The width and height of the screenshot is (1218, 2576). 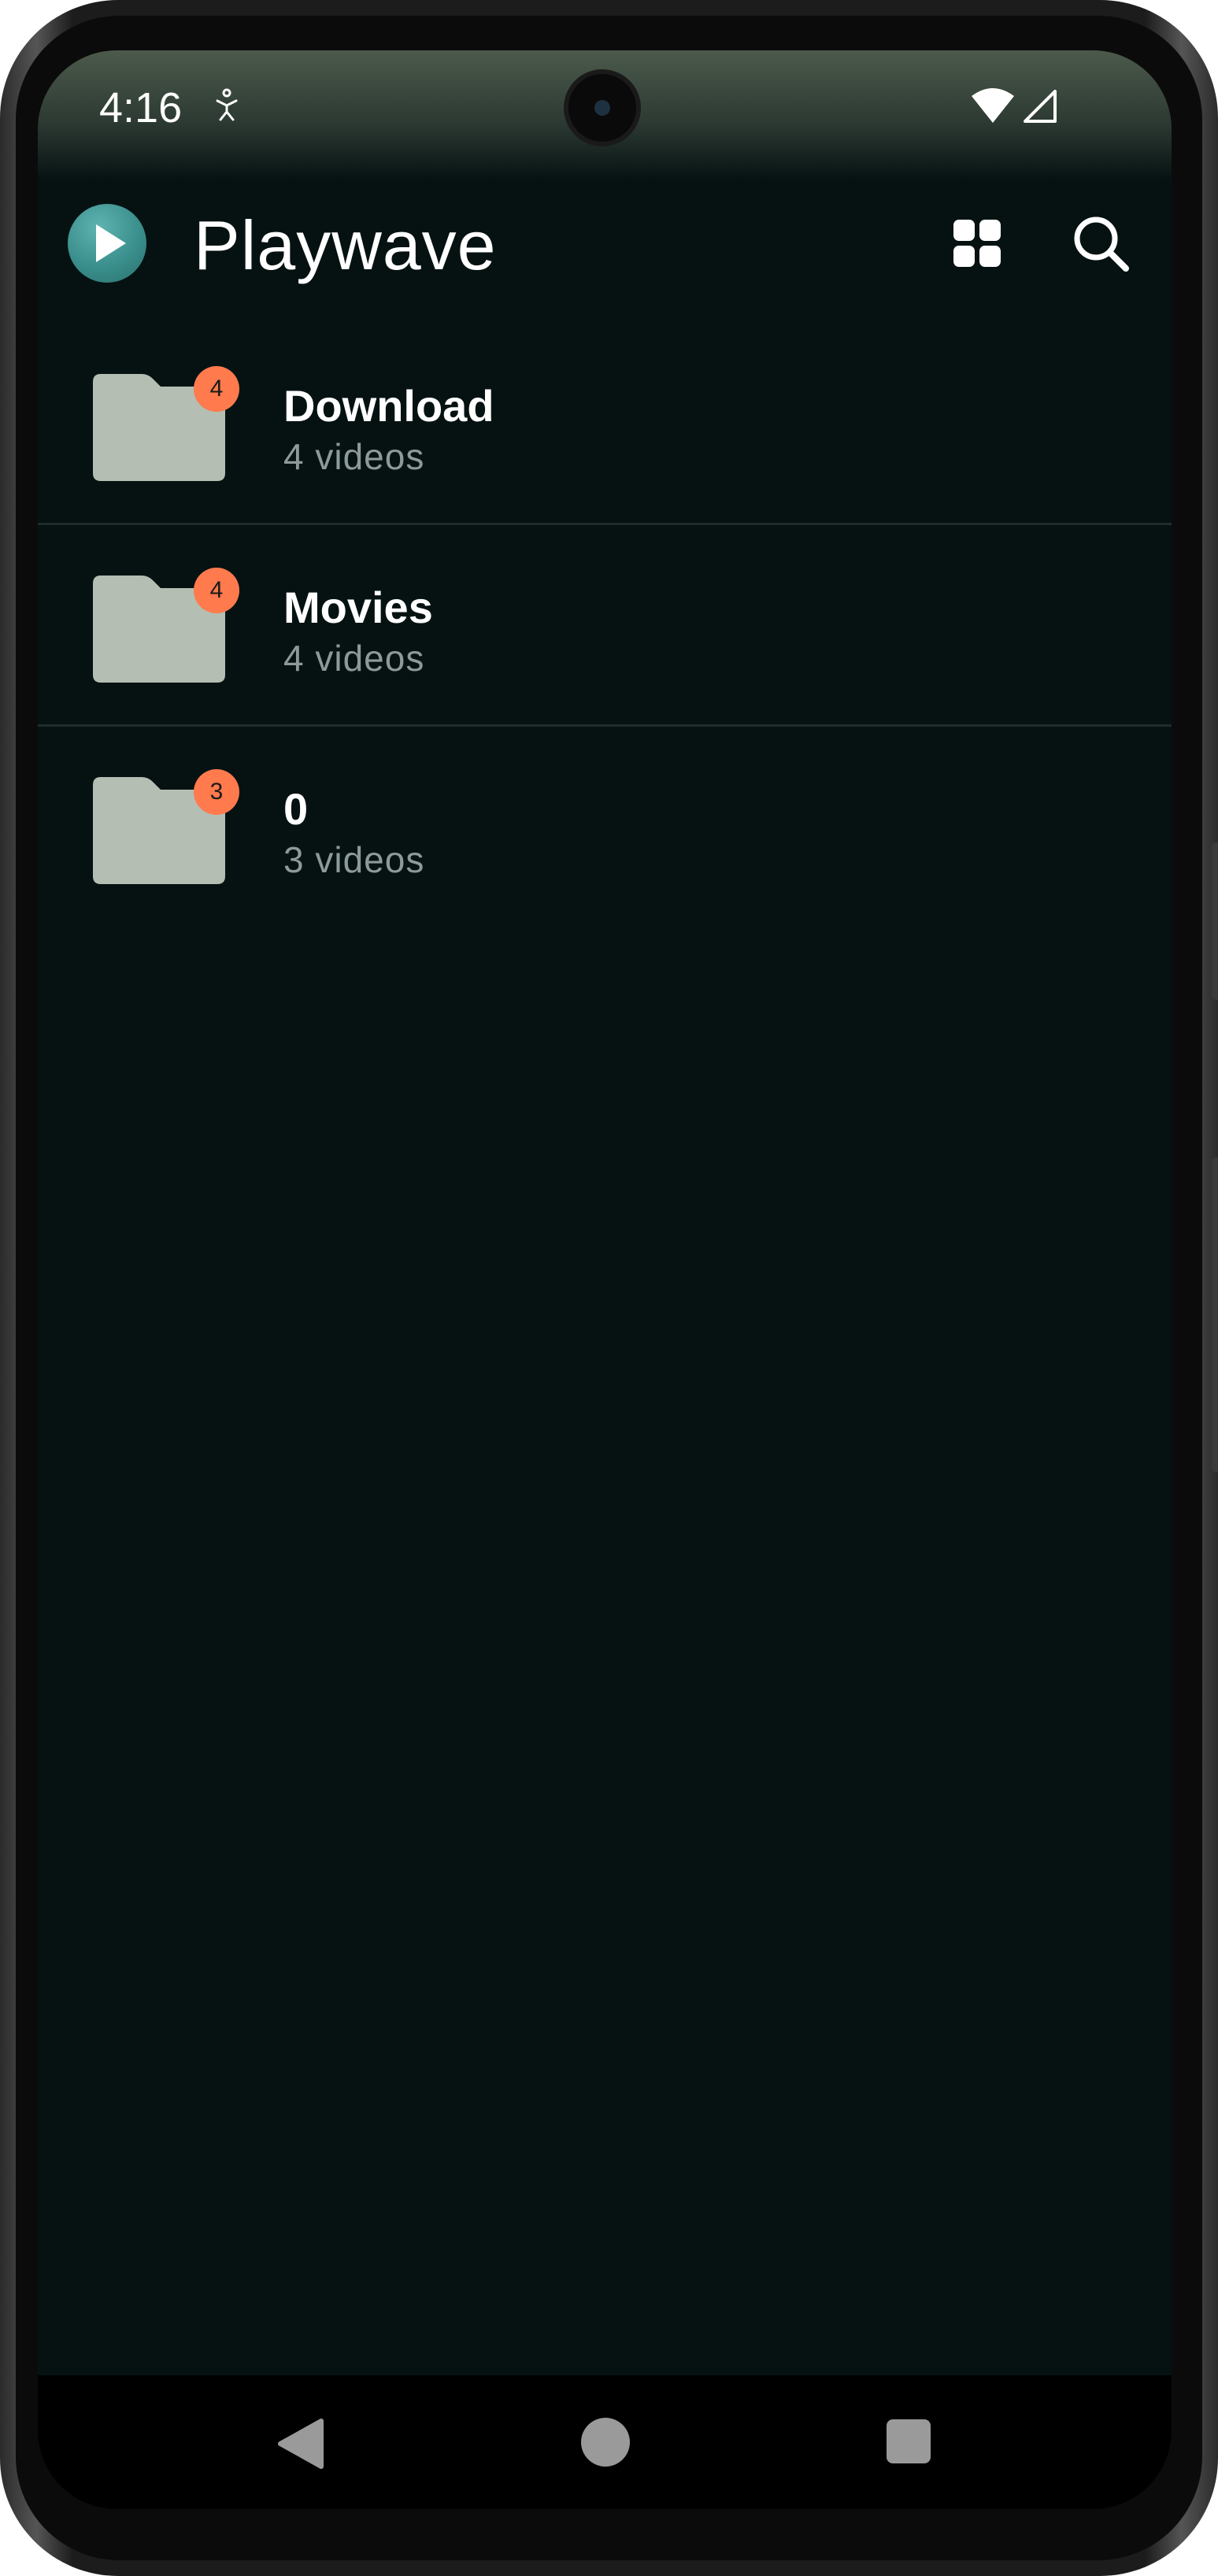 I want to click on app-logo, so click(x=107, y=243).